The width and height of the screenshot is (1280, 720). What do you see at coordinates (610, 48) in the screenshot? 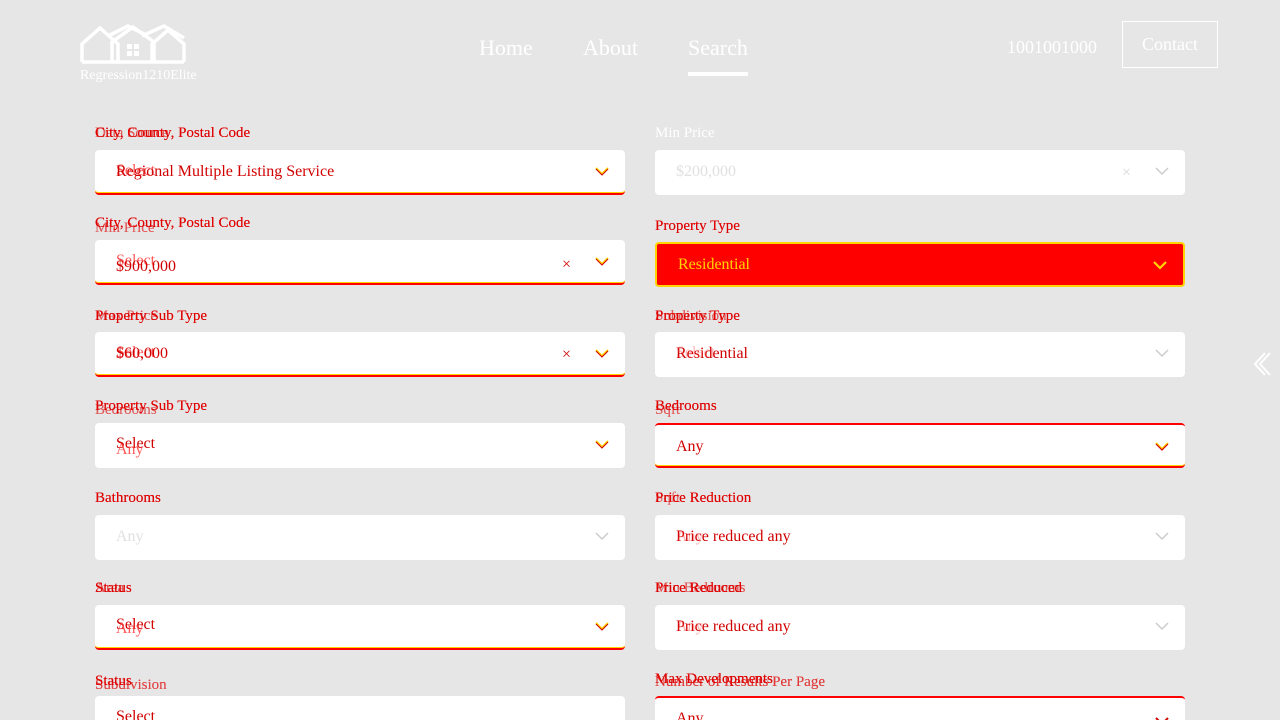
I see `nav-about: About` at bounding box center [610, 48].